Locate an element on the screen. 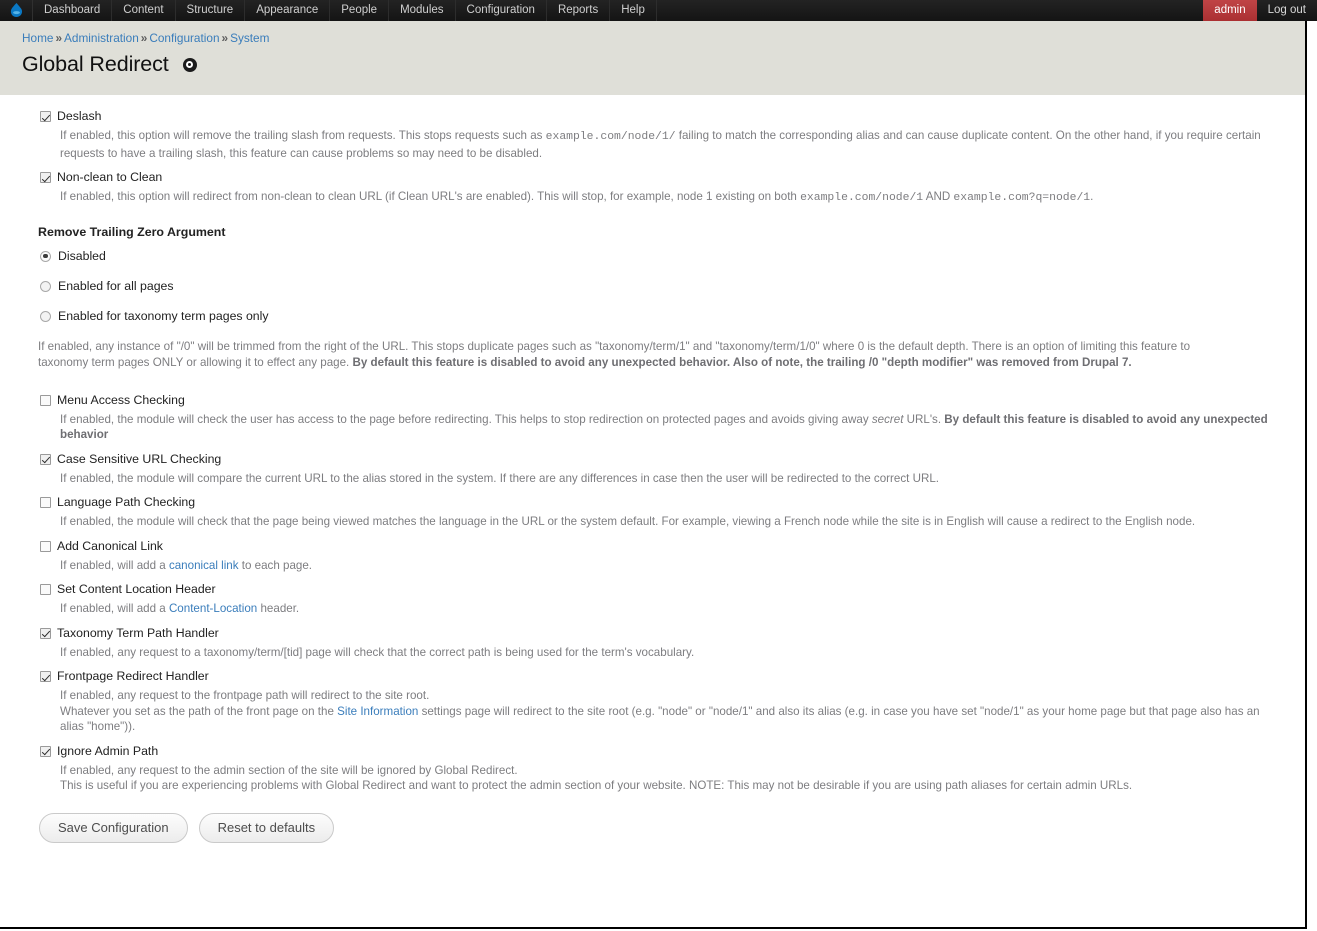 This screenshot has width=1317, height=931. title-row: Global Redirect is located at coordinates (663, 64).